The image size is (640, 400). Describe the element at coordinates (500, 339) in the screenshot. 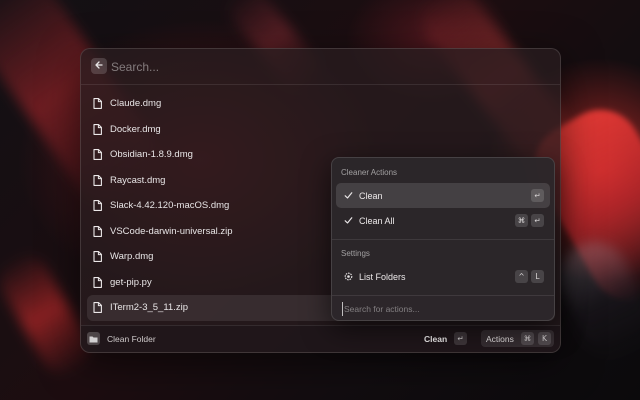

I see `actions-label: Actions` at that location.